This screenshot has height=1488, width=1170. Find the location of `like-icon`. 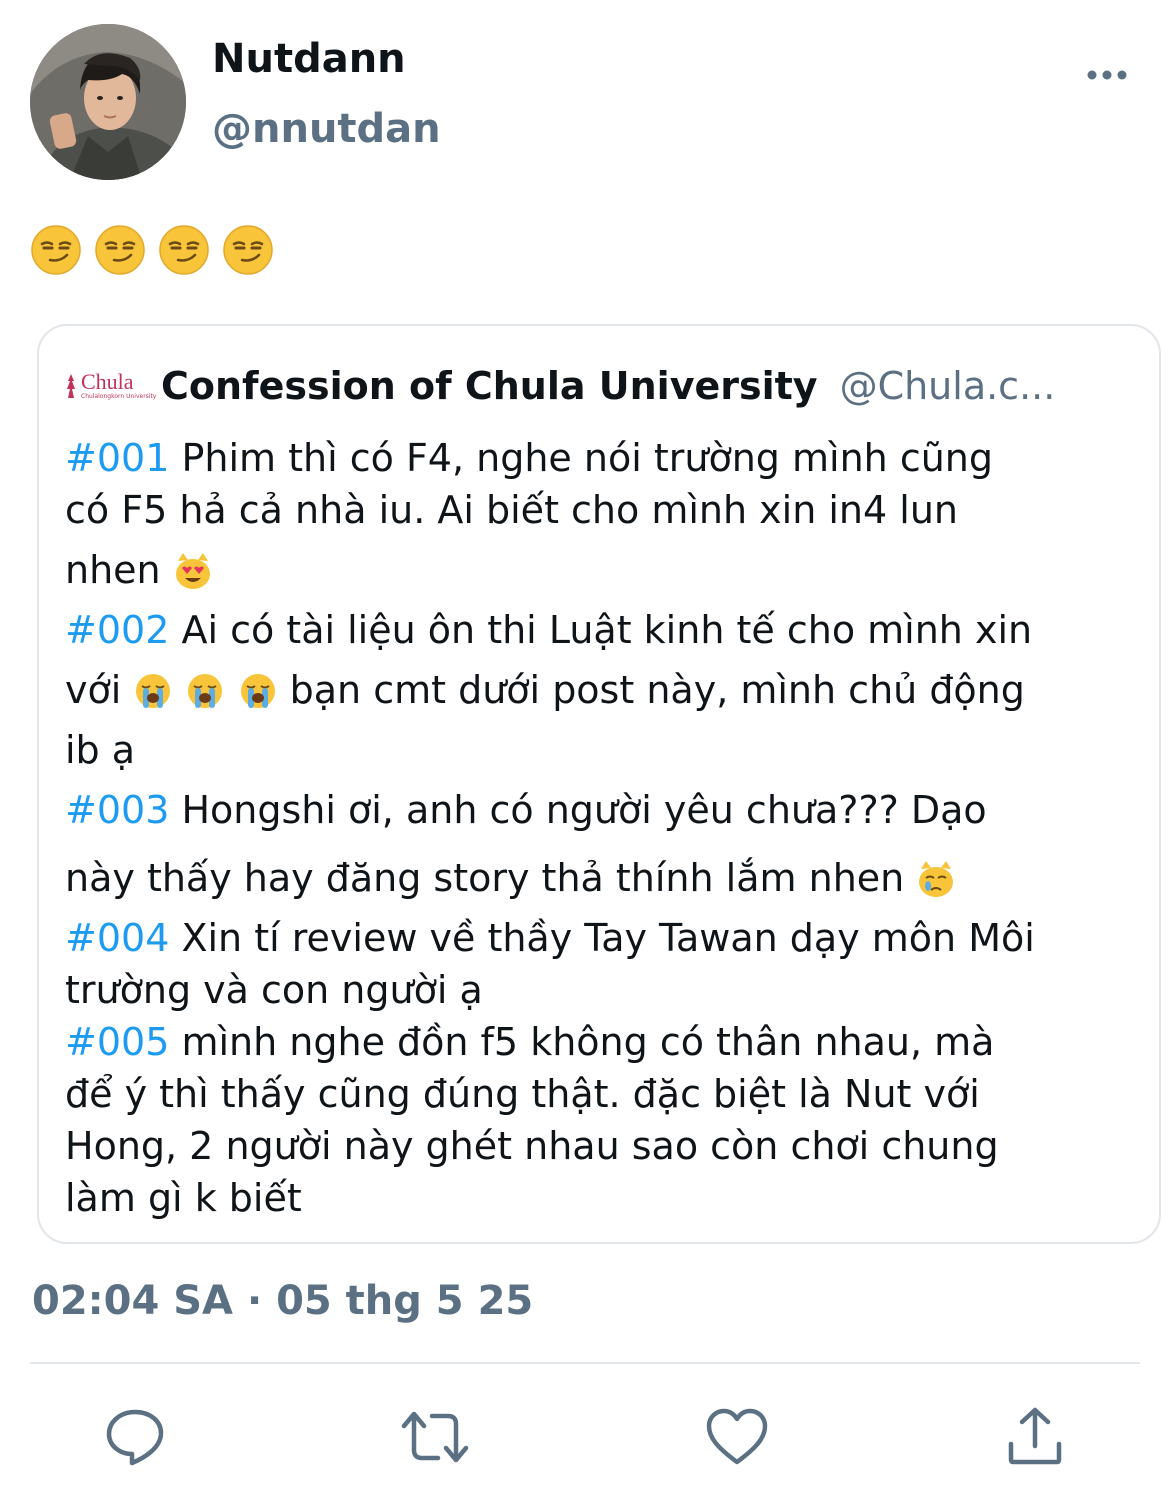

like-icon is located at coordinates (737, 1436).